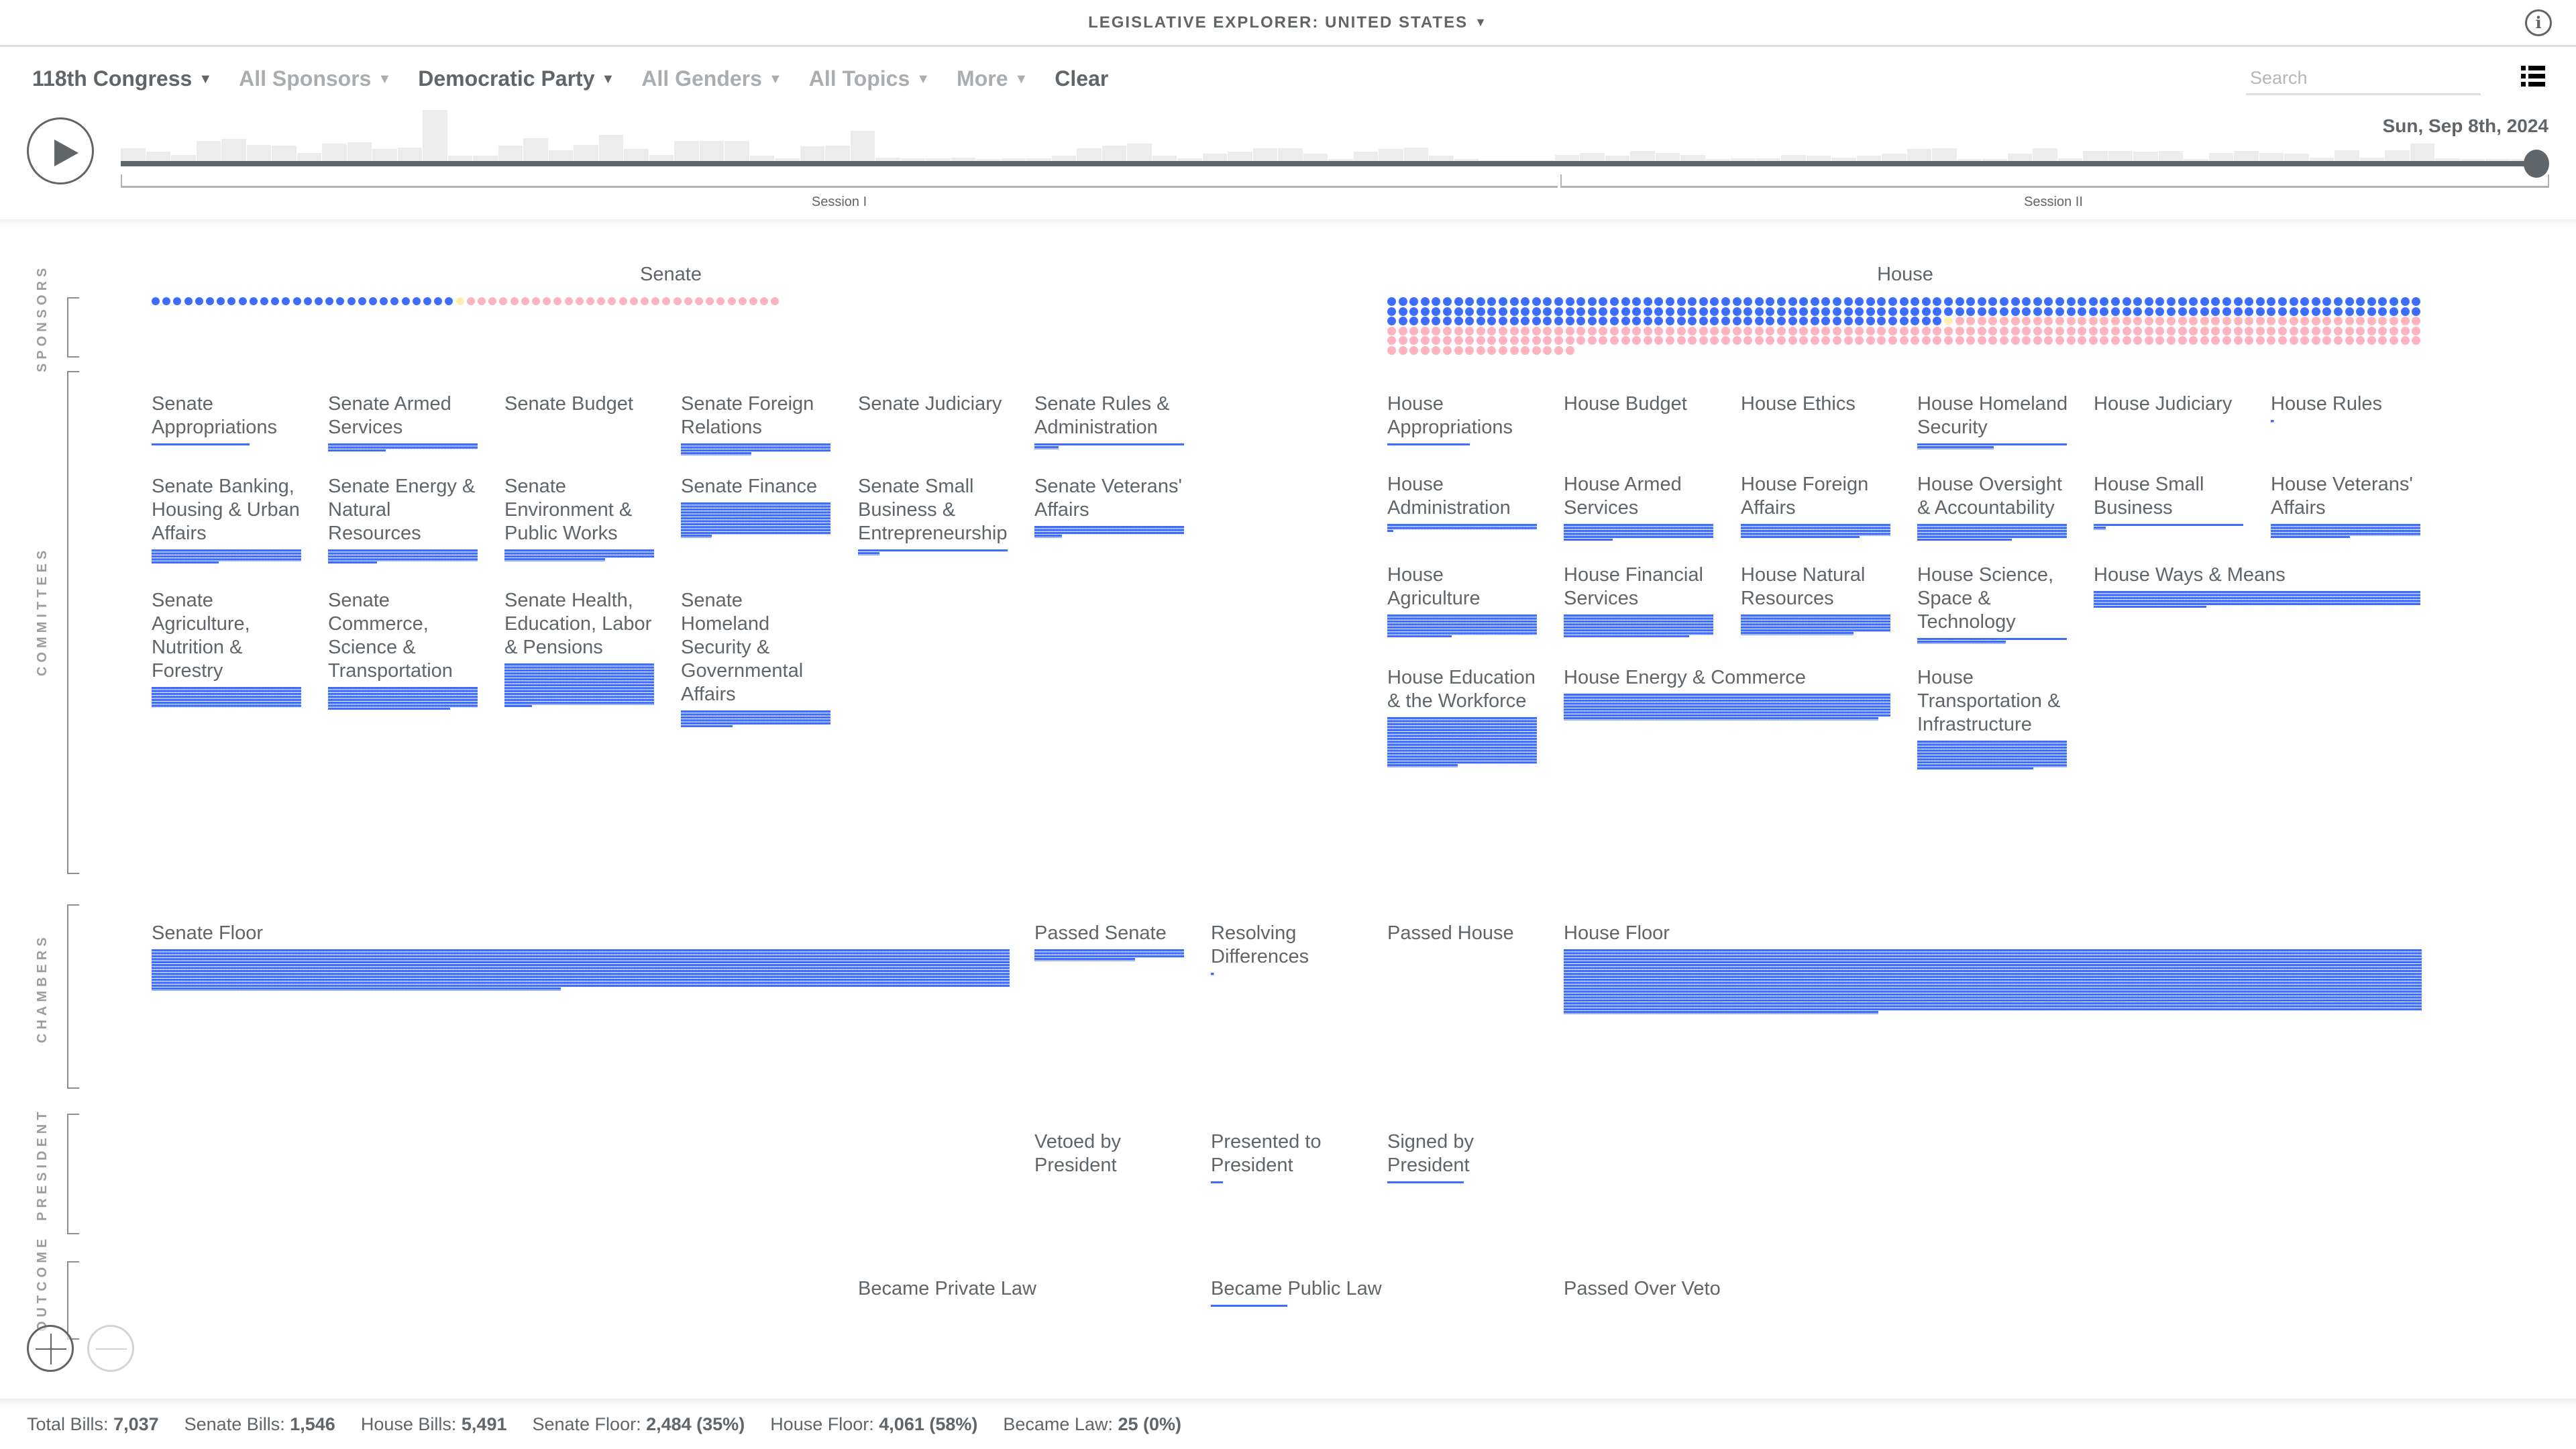  I want to click on committee-node: Senate Armed Services, so click(404, 422).